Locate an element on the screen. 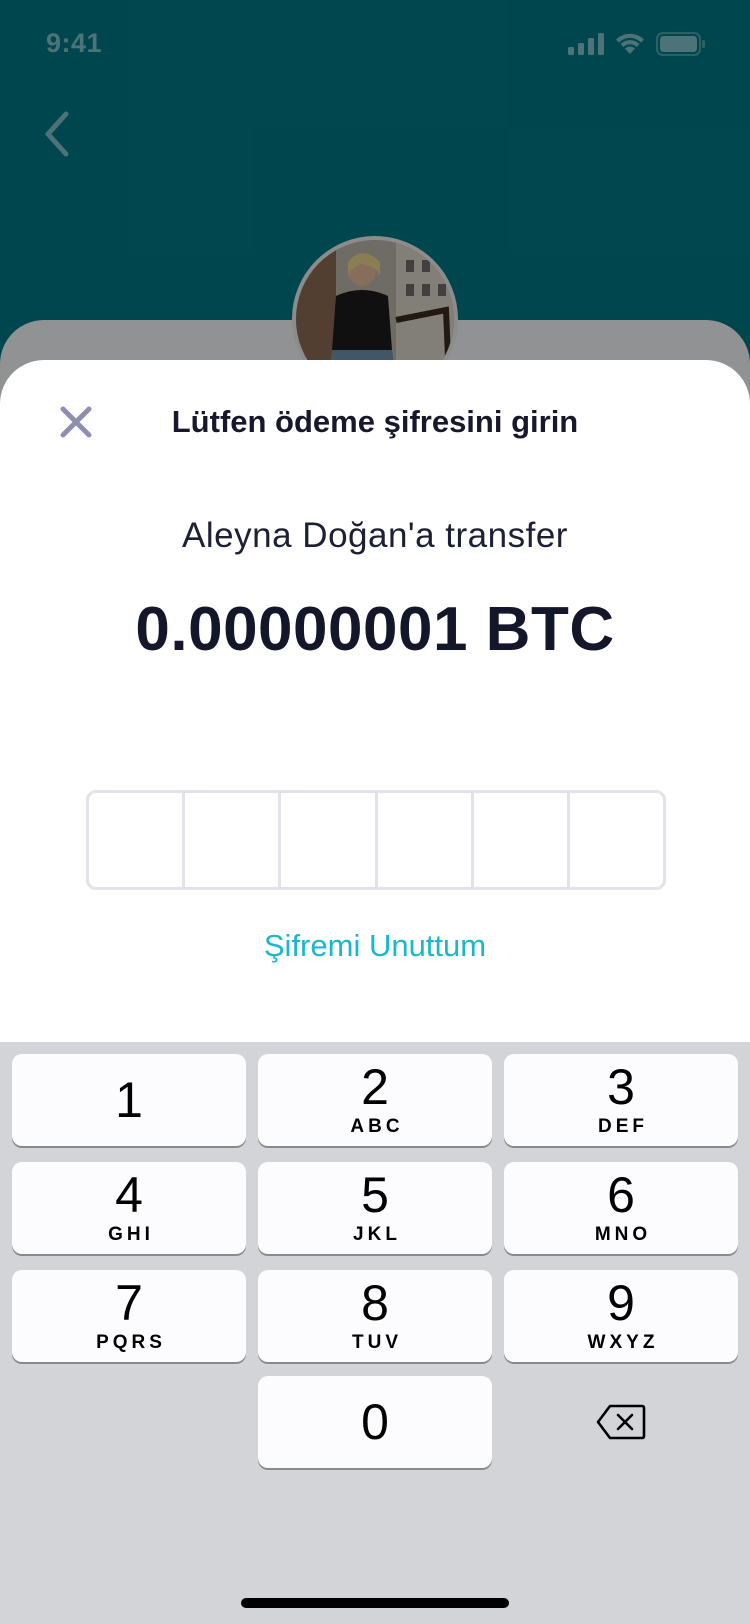  pin-input is located at coordinates (376, 840).